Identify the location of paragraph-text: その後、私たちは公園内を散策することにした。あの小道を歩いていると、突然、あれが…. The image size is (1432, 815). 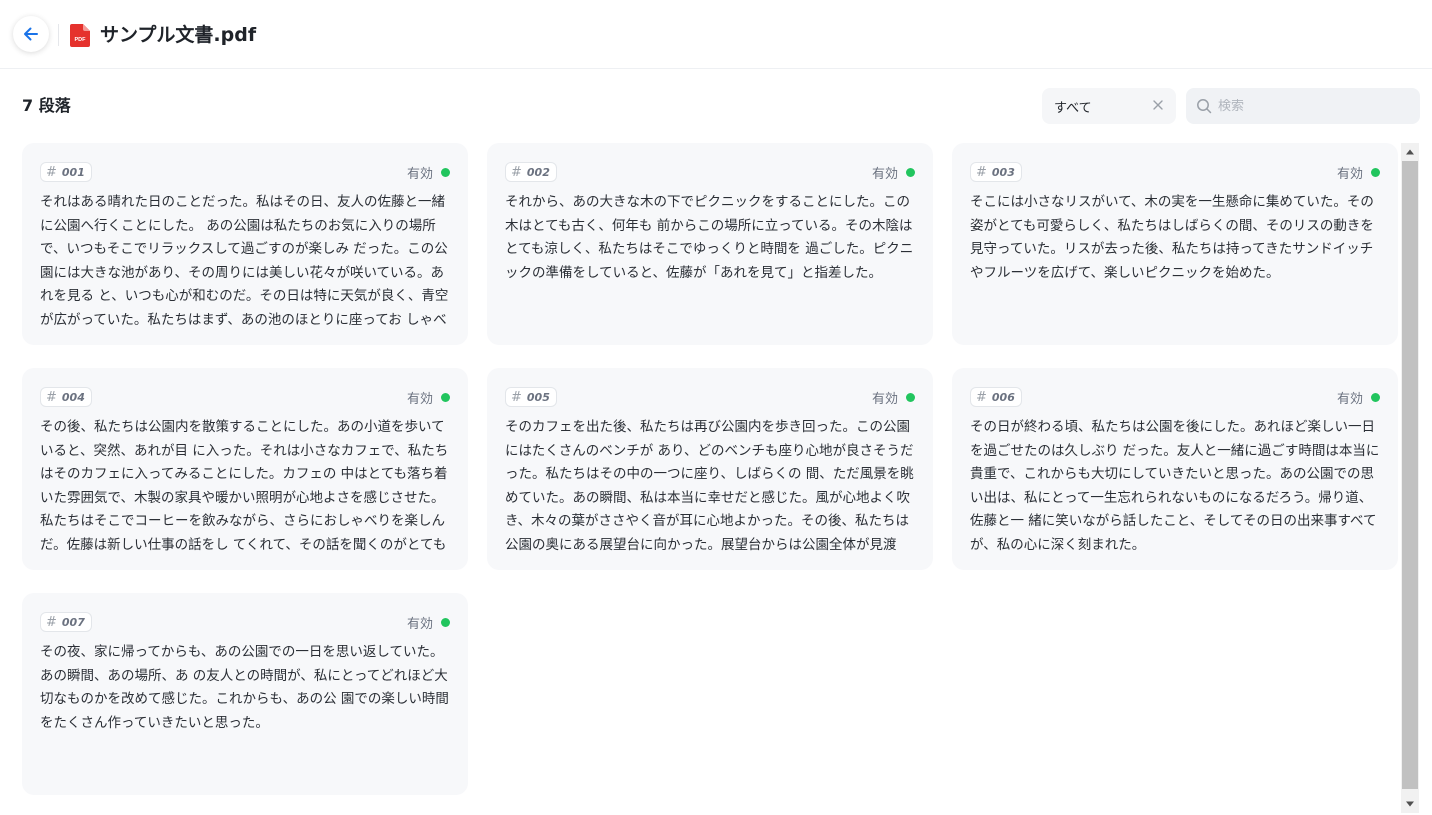
(244, 486).